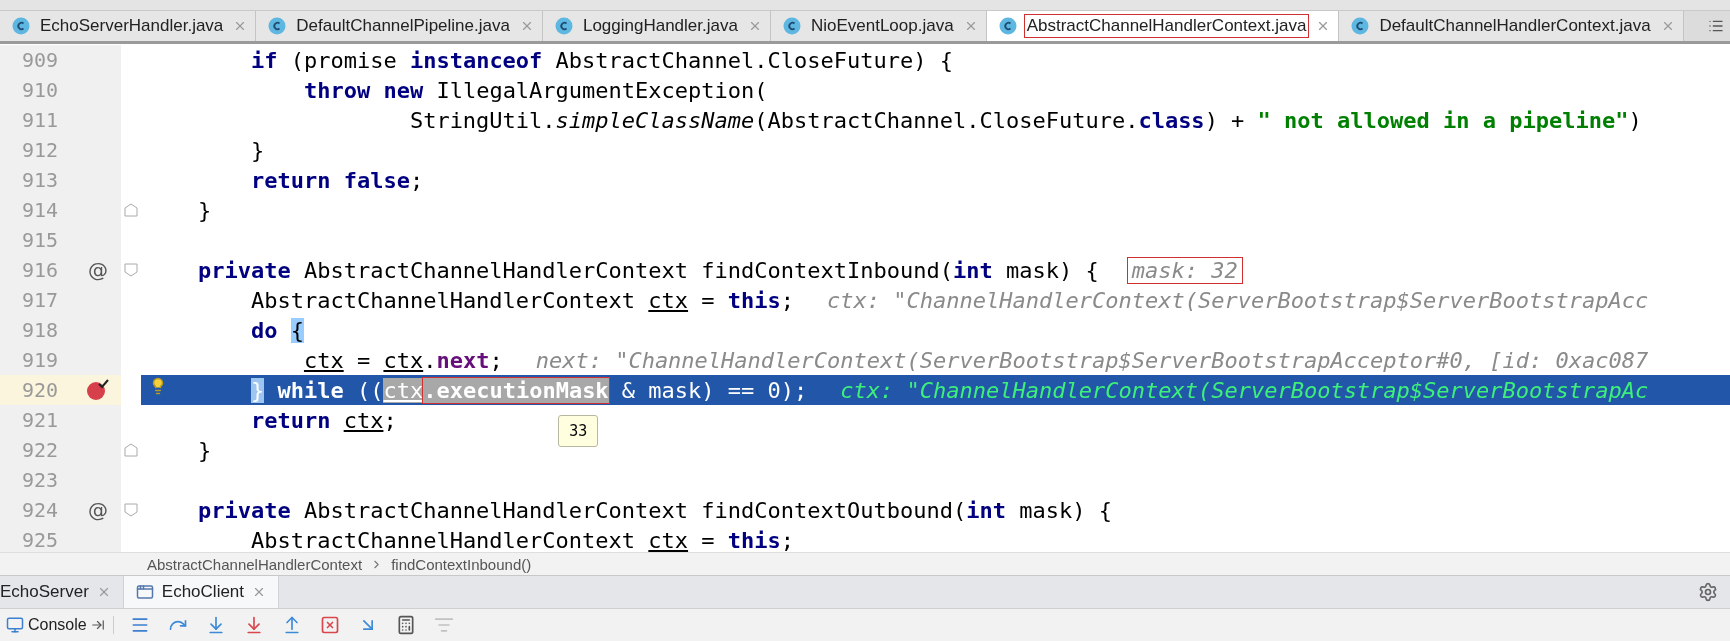  I want to click on line-number: 919, so click(40, 360).